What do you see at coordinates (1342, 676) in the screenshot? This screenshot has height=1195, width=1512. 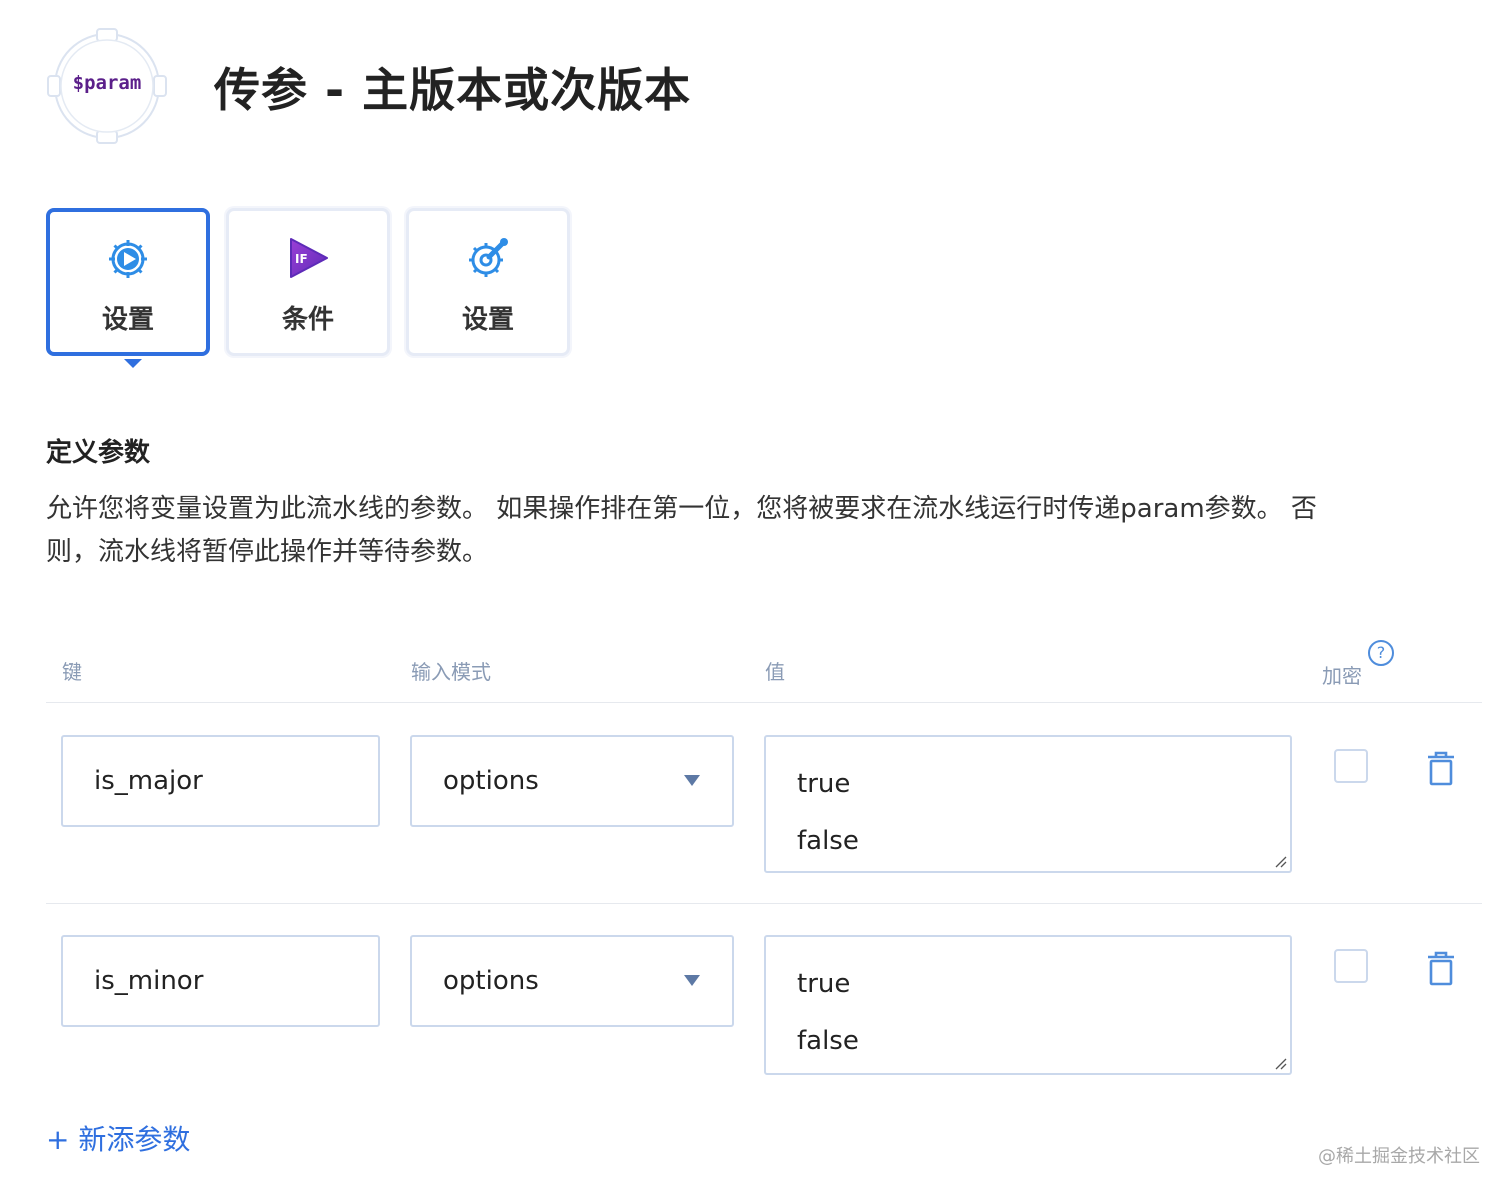 I see `column-header-encrypt: 加密` at bounding box center [1342, 676].